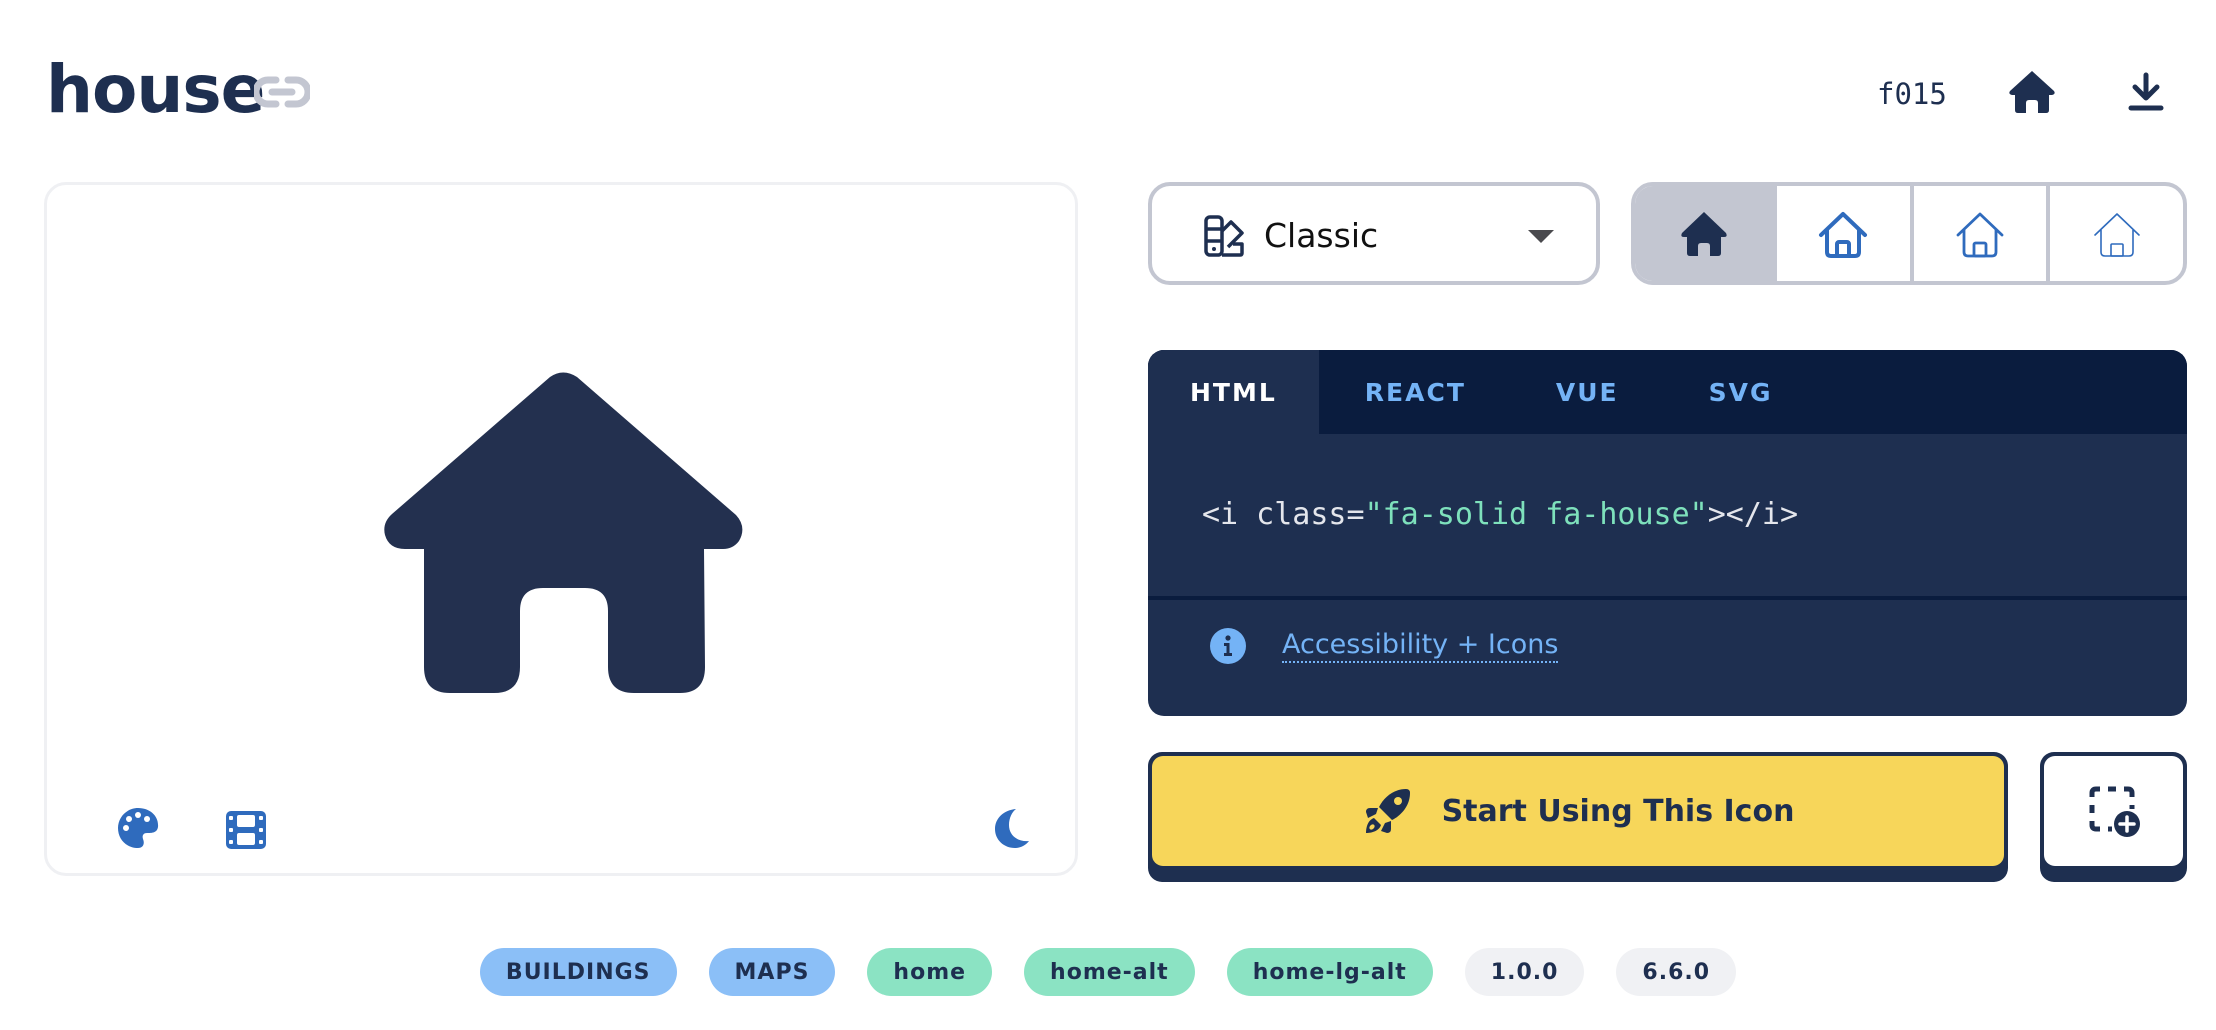  What do you see at coordinates (1420, 646) in the screenshot?
I see `accessibility-link-text: Accessibility + Icons` at bounding box center [1420, 646].